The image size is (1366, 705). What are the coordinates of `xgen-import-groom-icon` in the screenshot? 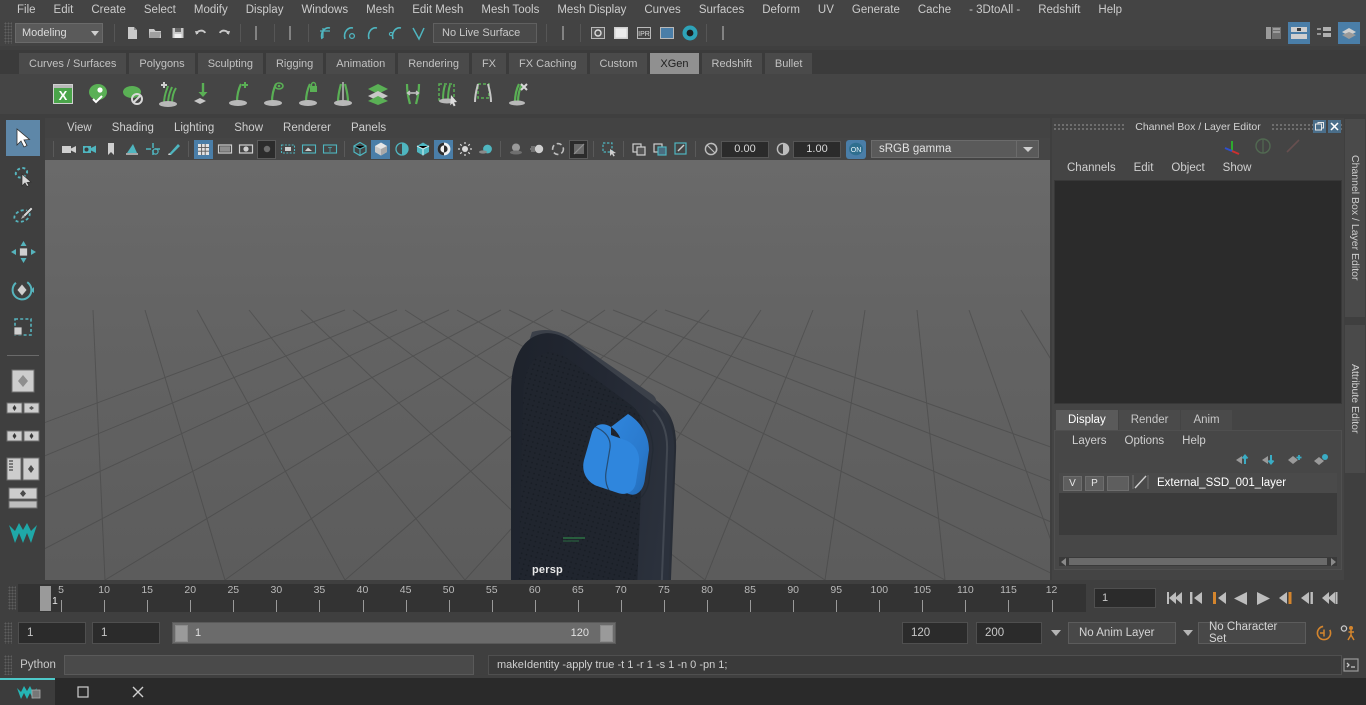 It's located at (203, 94).